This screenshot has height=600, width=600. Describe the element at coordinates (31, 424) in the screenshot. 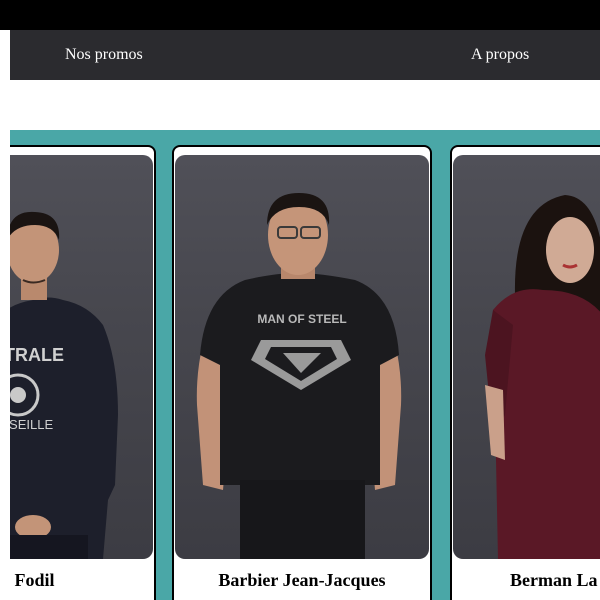

I see `shirt-text: ARSEILLE` at that location.